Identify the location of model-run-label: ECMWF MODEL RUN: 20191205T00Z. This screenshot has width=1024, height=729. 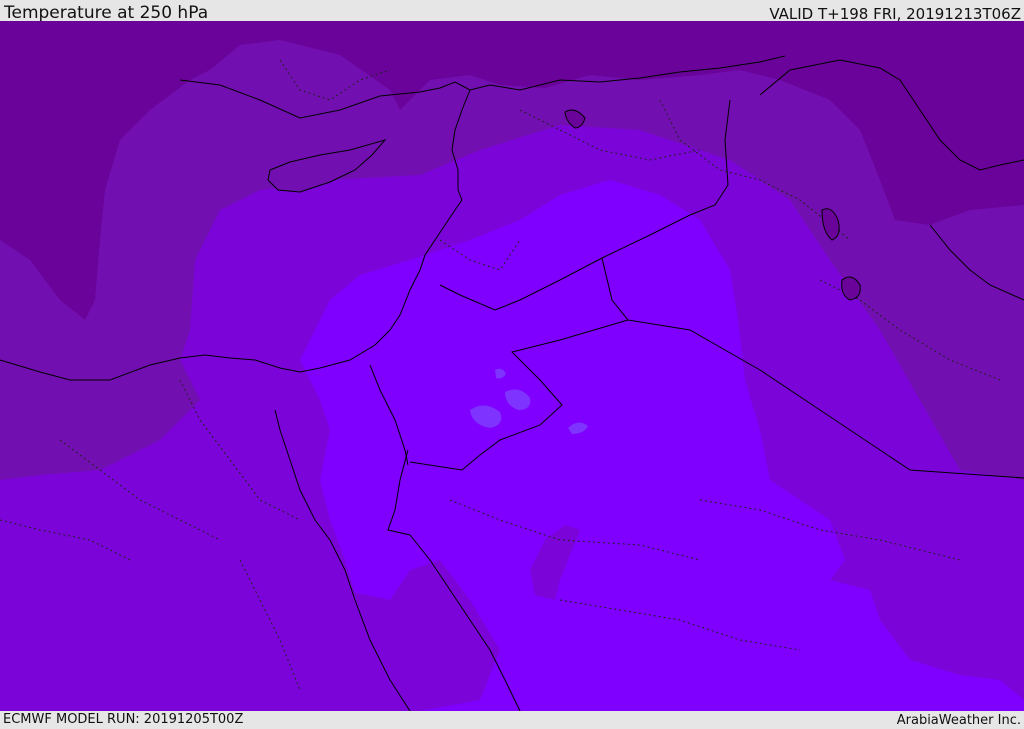
(123, 719).